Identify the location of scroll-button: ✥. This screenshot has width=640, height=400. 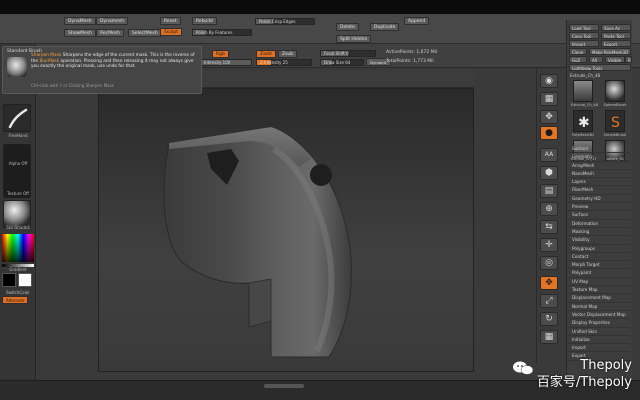
(549, 117).